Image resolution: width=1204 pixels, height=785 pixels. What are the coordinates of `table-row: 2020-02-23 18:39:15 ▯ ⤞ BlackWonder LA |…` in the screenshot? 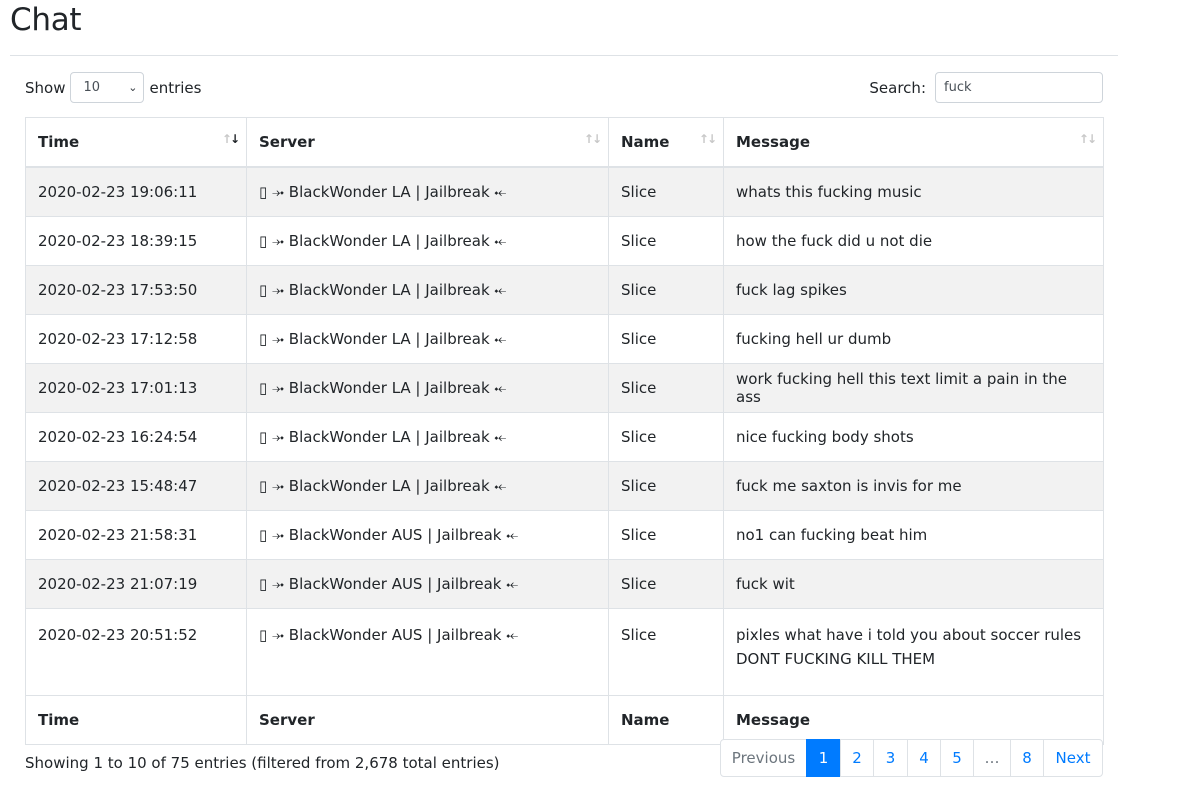 It's located at (564, 241).